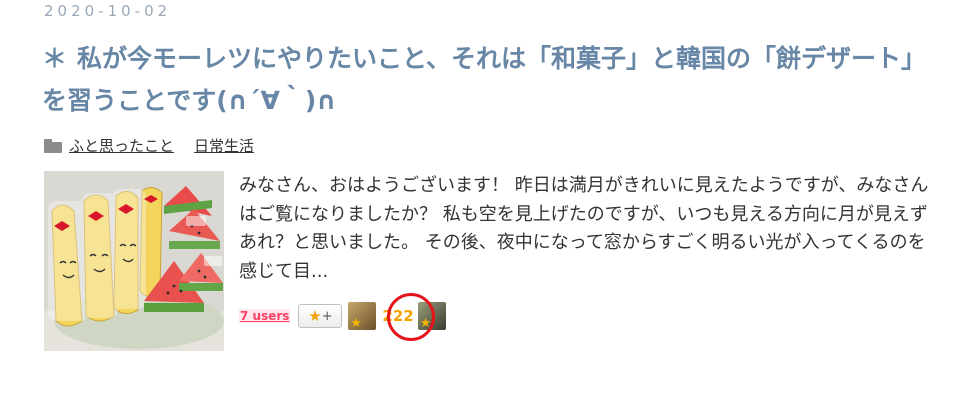 The height and width of the screenshot is (415, 977). I want to click on post-thumbnail, so click(134, 261).